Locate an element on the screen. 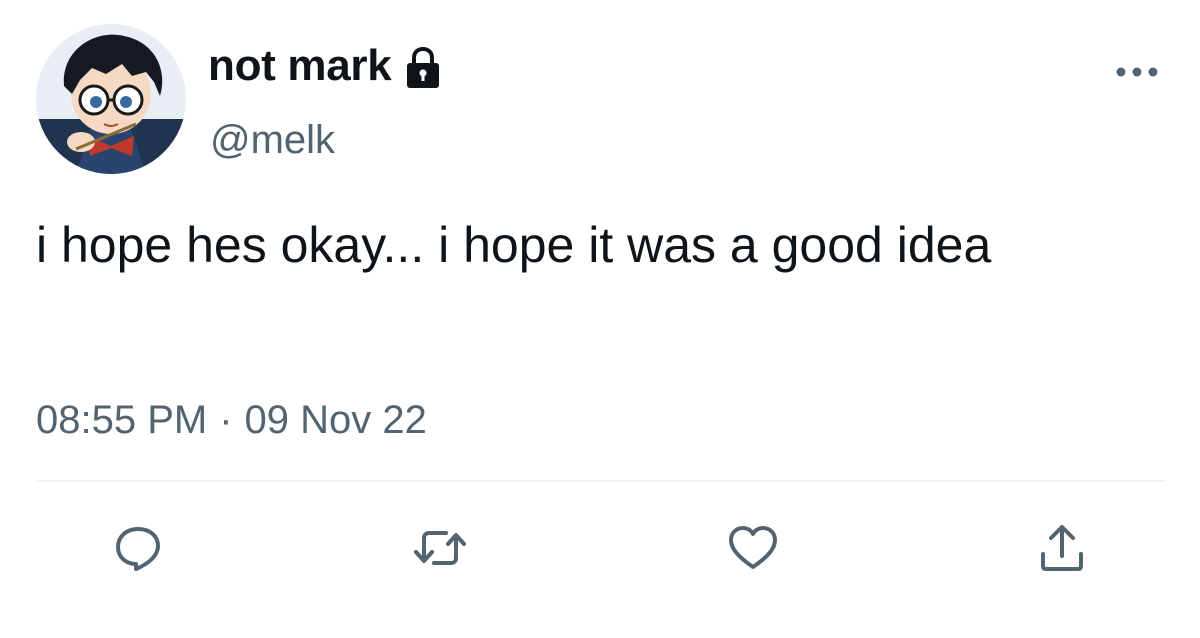 The height and width of the screenshot is (638, 1200). display-name-row: not mark is located at coordinates (325, 66).